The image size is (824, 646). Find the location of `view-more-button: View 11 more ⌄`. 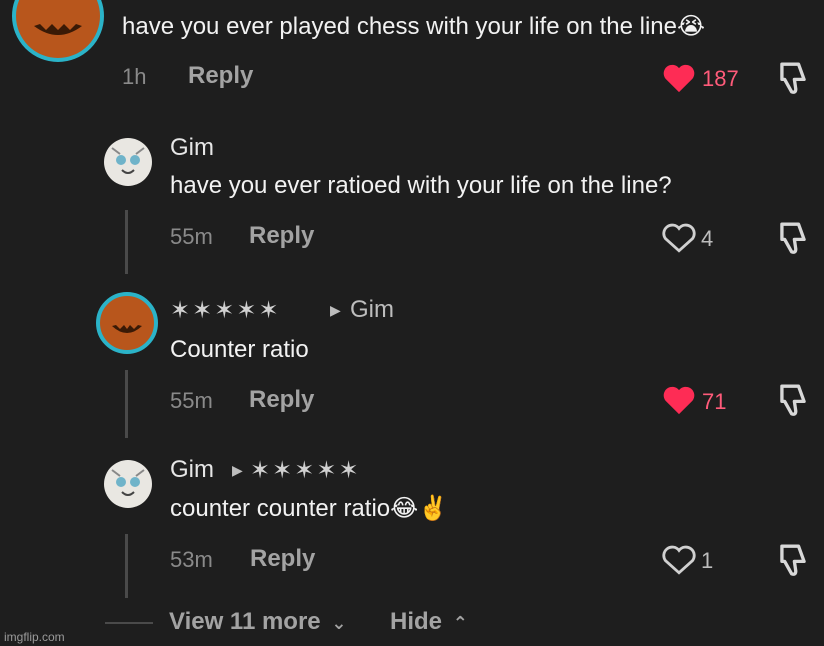

view-more-button: View 11 more ⌄ is located at coordinates (257, 622).